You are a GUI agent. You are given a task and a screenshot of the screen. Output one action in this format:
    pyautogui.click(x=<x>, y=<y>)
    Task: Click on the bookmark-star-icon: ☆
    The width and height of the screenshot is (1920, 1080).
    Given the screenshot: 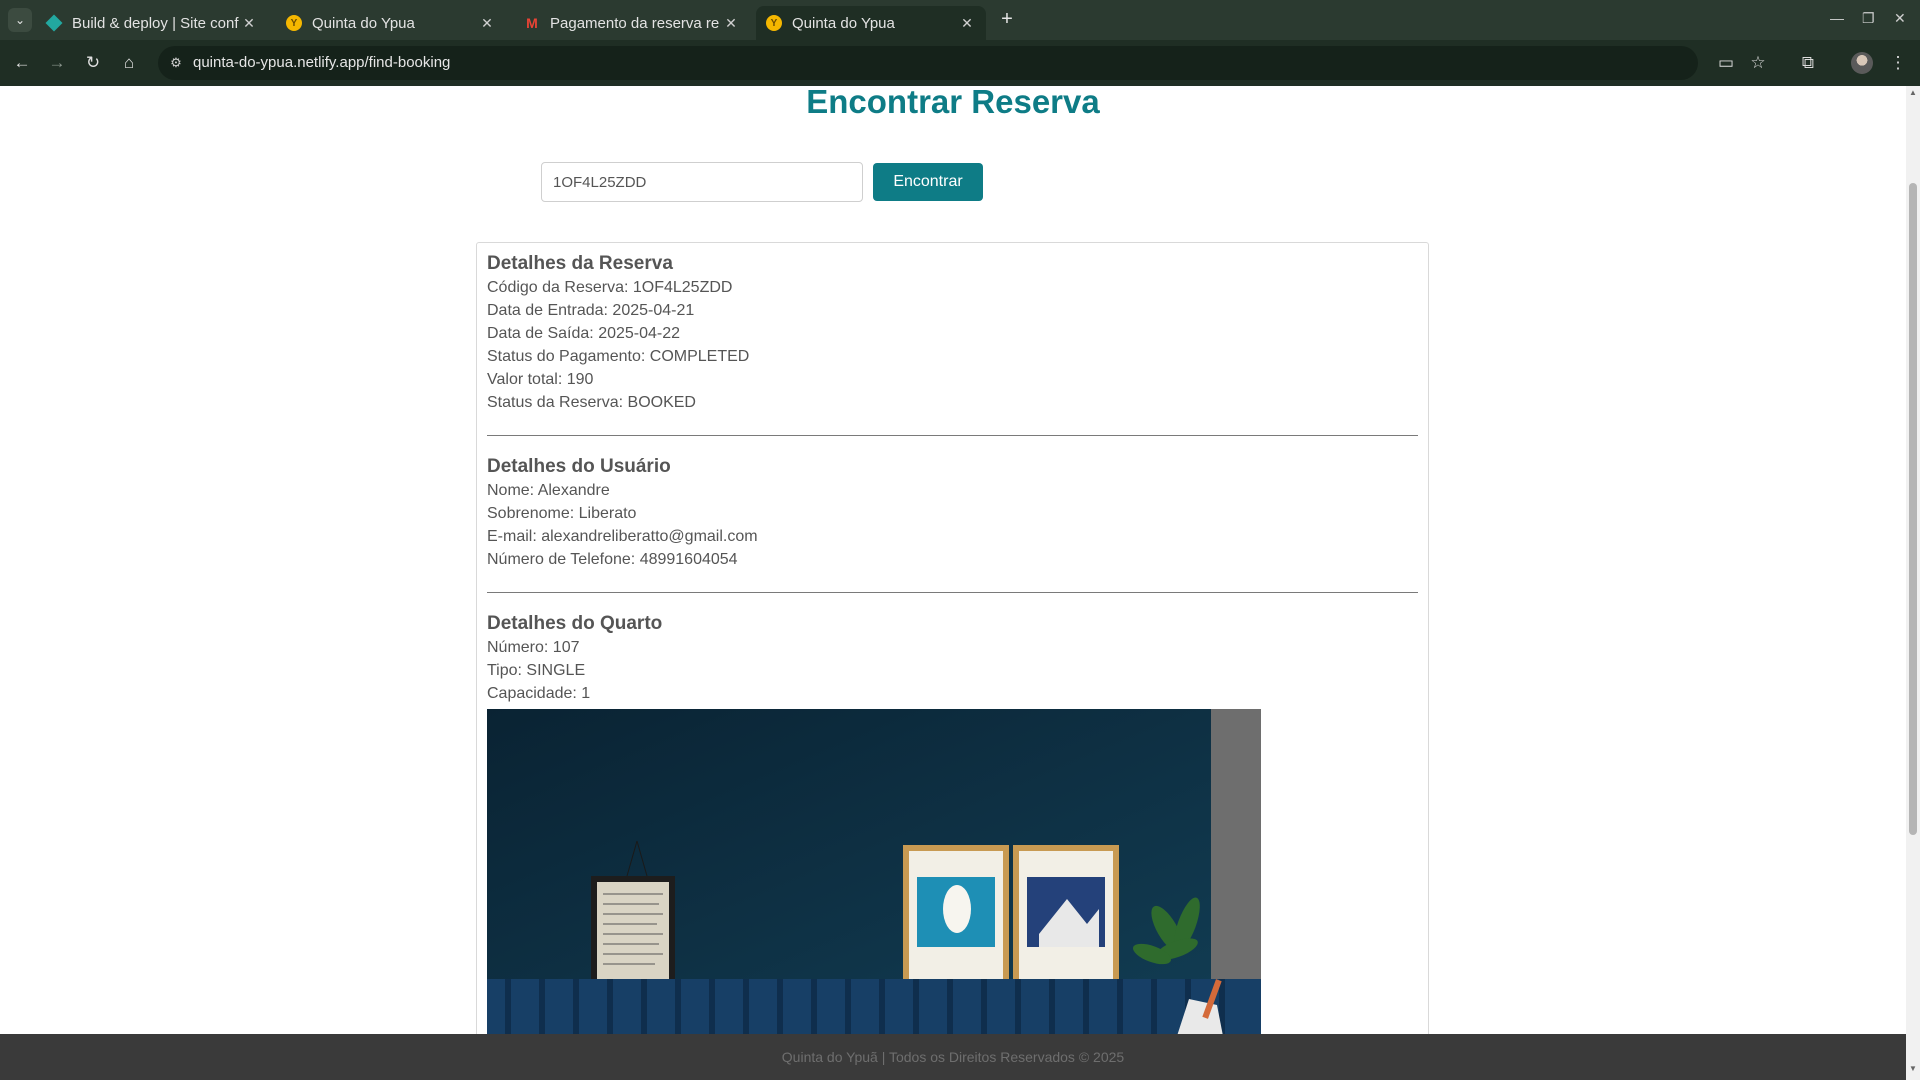 What is the action you would take?
    pyautogui.click(x=1758, y=63)
    